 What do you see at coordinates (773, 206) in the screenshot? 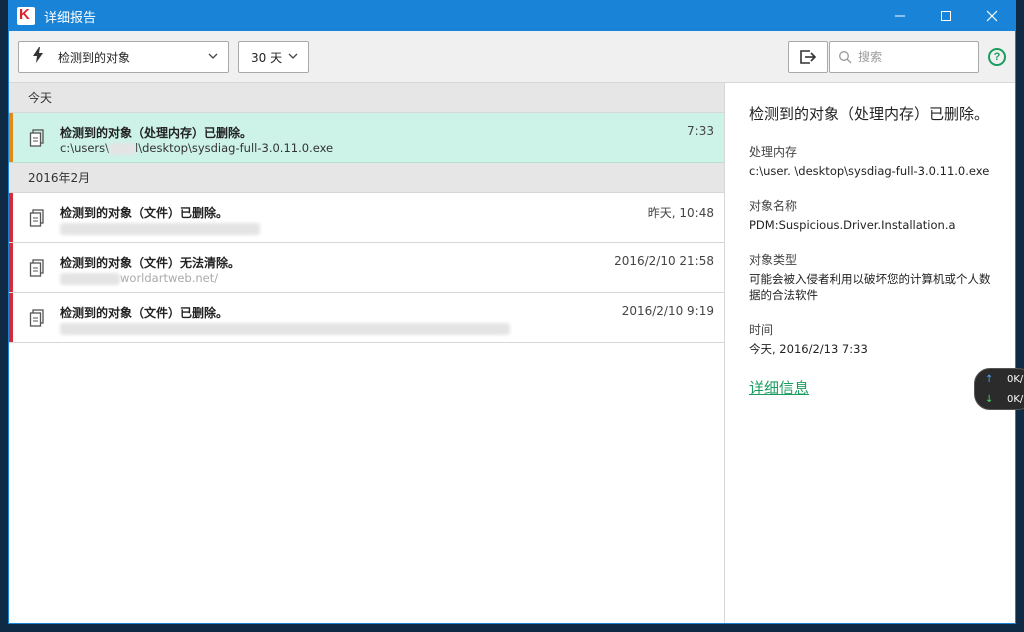
I see `detail-label-object-name: 对象名称` at bounding box center [773, 206].